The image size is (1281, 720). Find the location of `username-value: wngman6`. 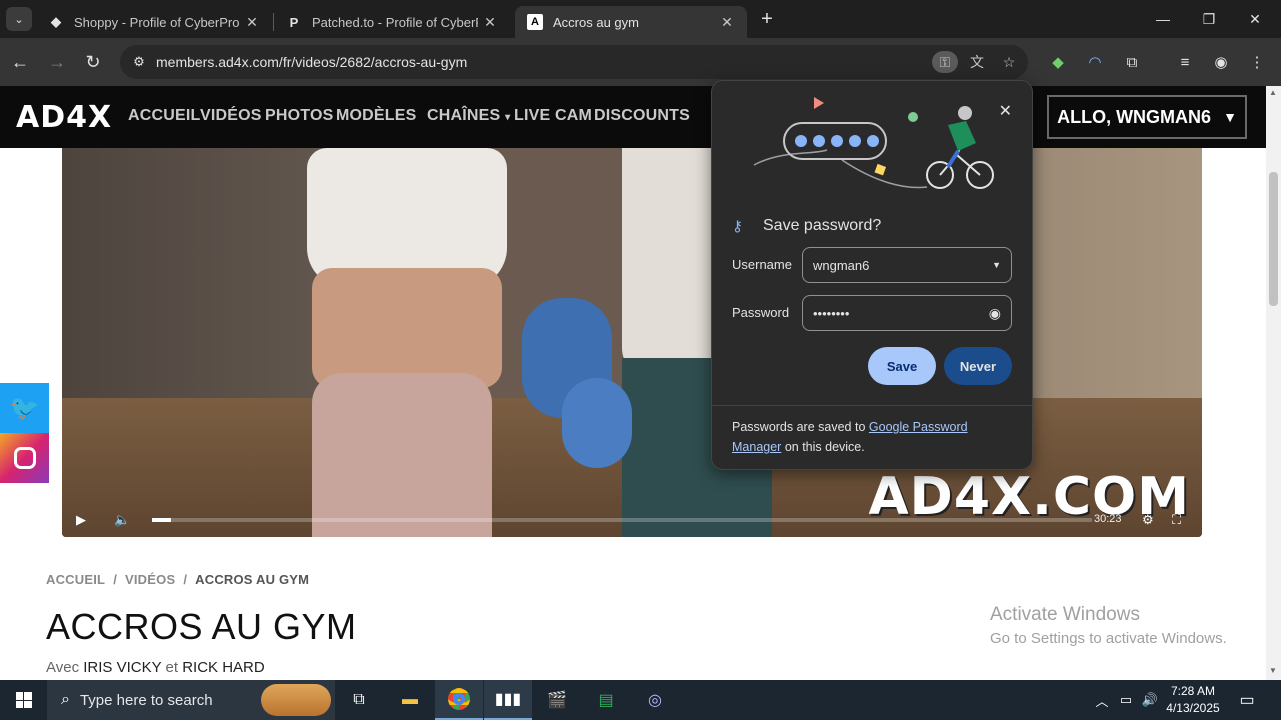

username-value: wngman6 is located at coordinates (841, 265).